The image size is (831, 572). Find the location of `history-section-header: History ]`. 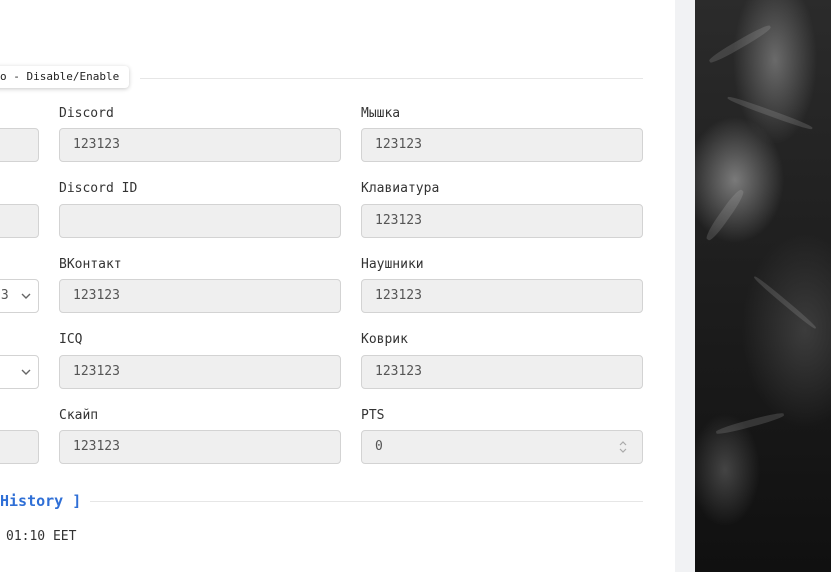

history-section-header: History ] is located at coordinates (321, 501).